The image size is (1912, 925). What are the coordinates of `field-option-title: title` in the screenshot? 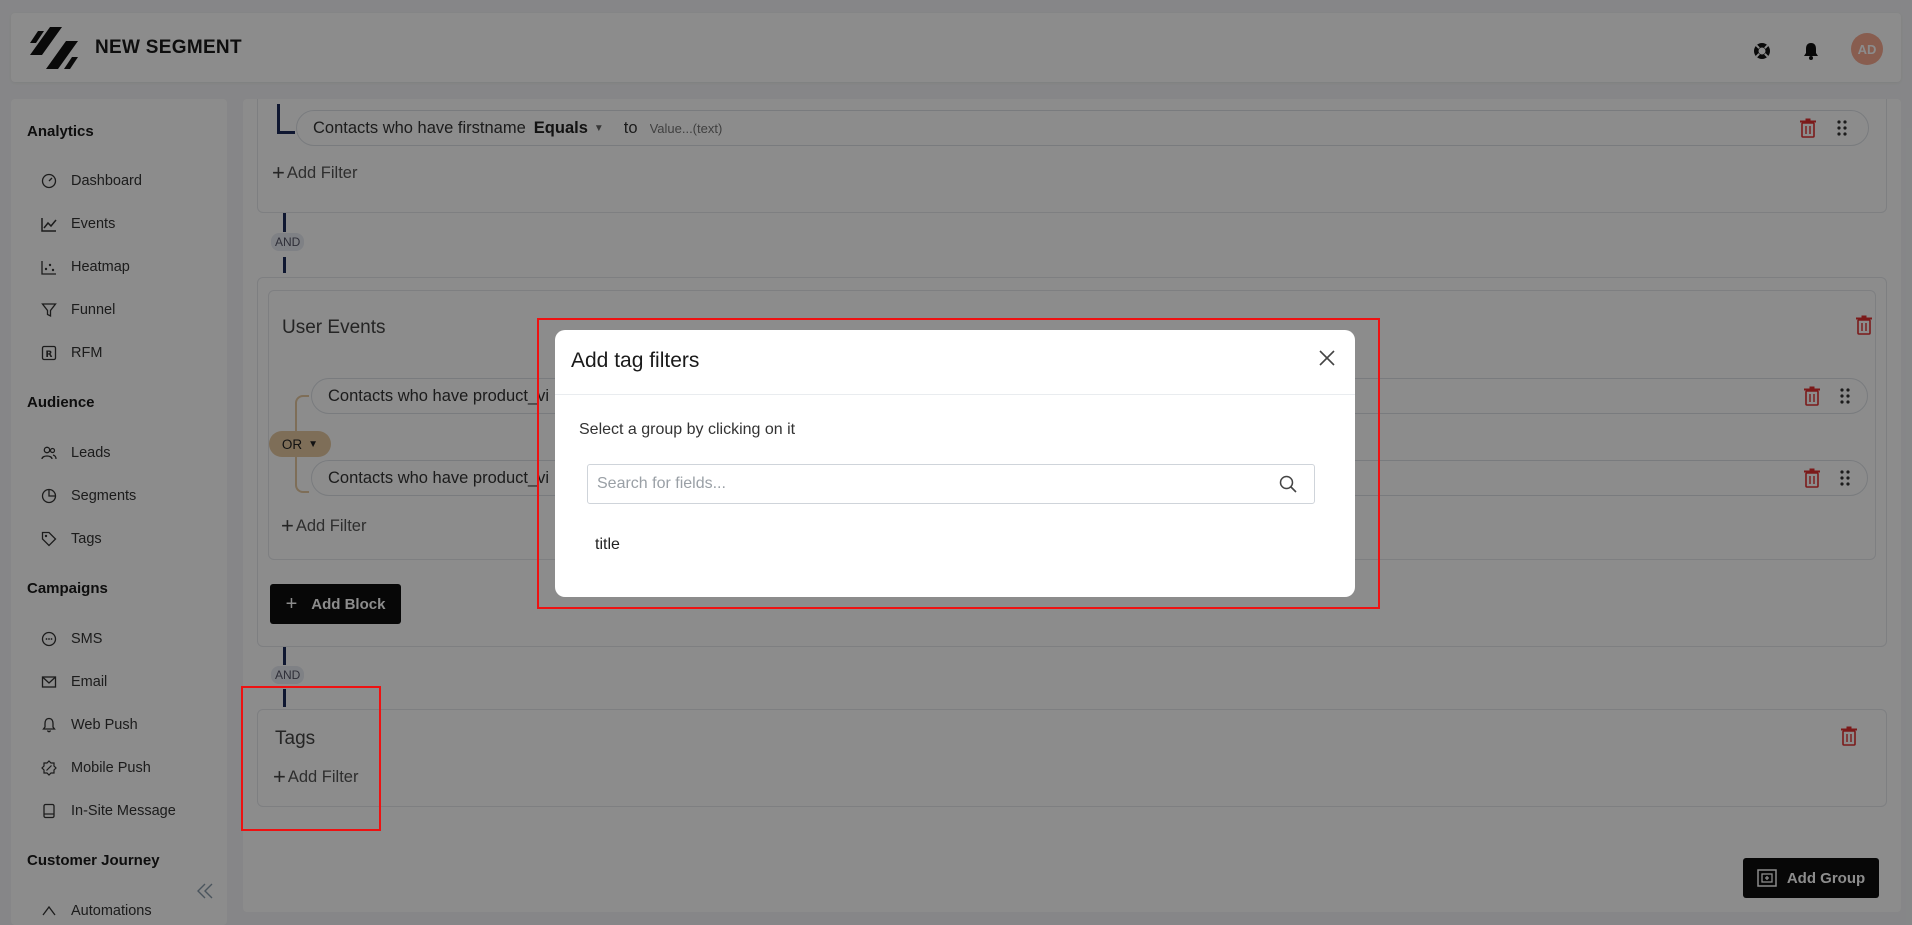 It's located at (607, 545).